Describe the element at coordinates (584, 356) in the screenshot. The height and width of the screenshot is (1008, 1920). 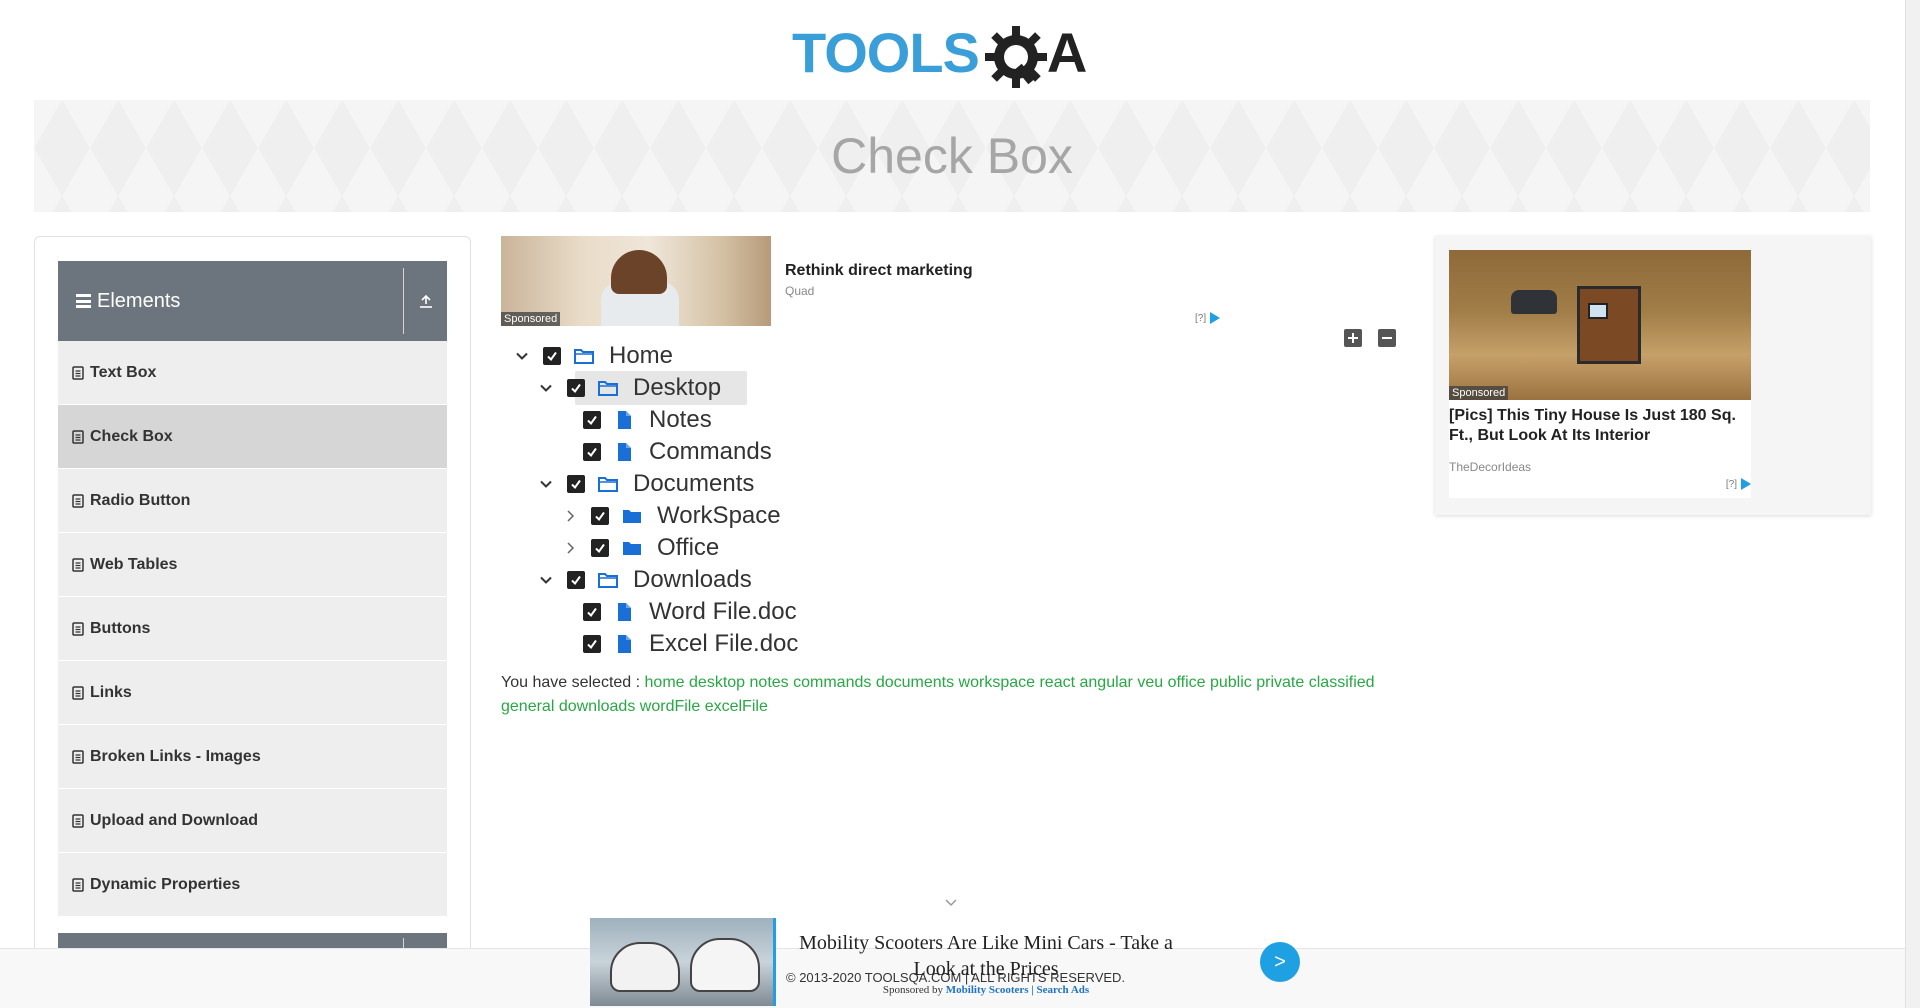
I see `folder-open-icon` at that location.